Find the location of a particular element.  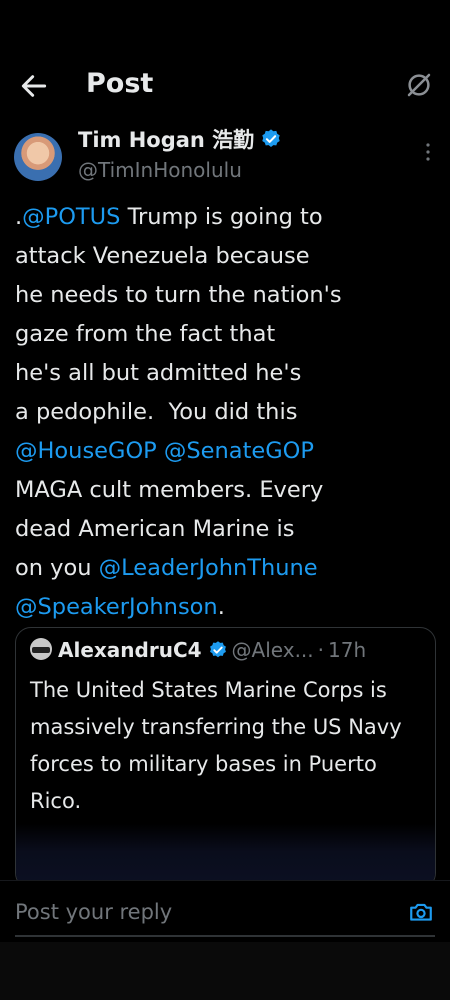

more-options-icon is located at coordinates (428, 152).